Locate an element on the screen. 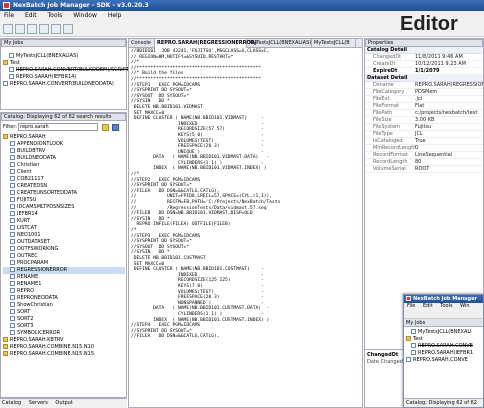 The image size is (484, 408). catalog-item: OUTREC is located at coordinates (64, 256).